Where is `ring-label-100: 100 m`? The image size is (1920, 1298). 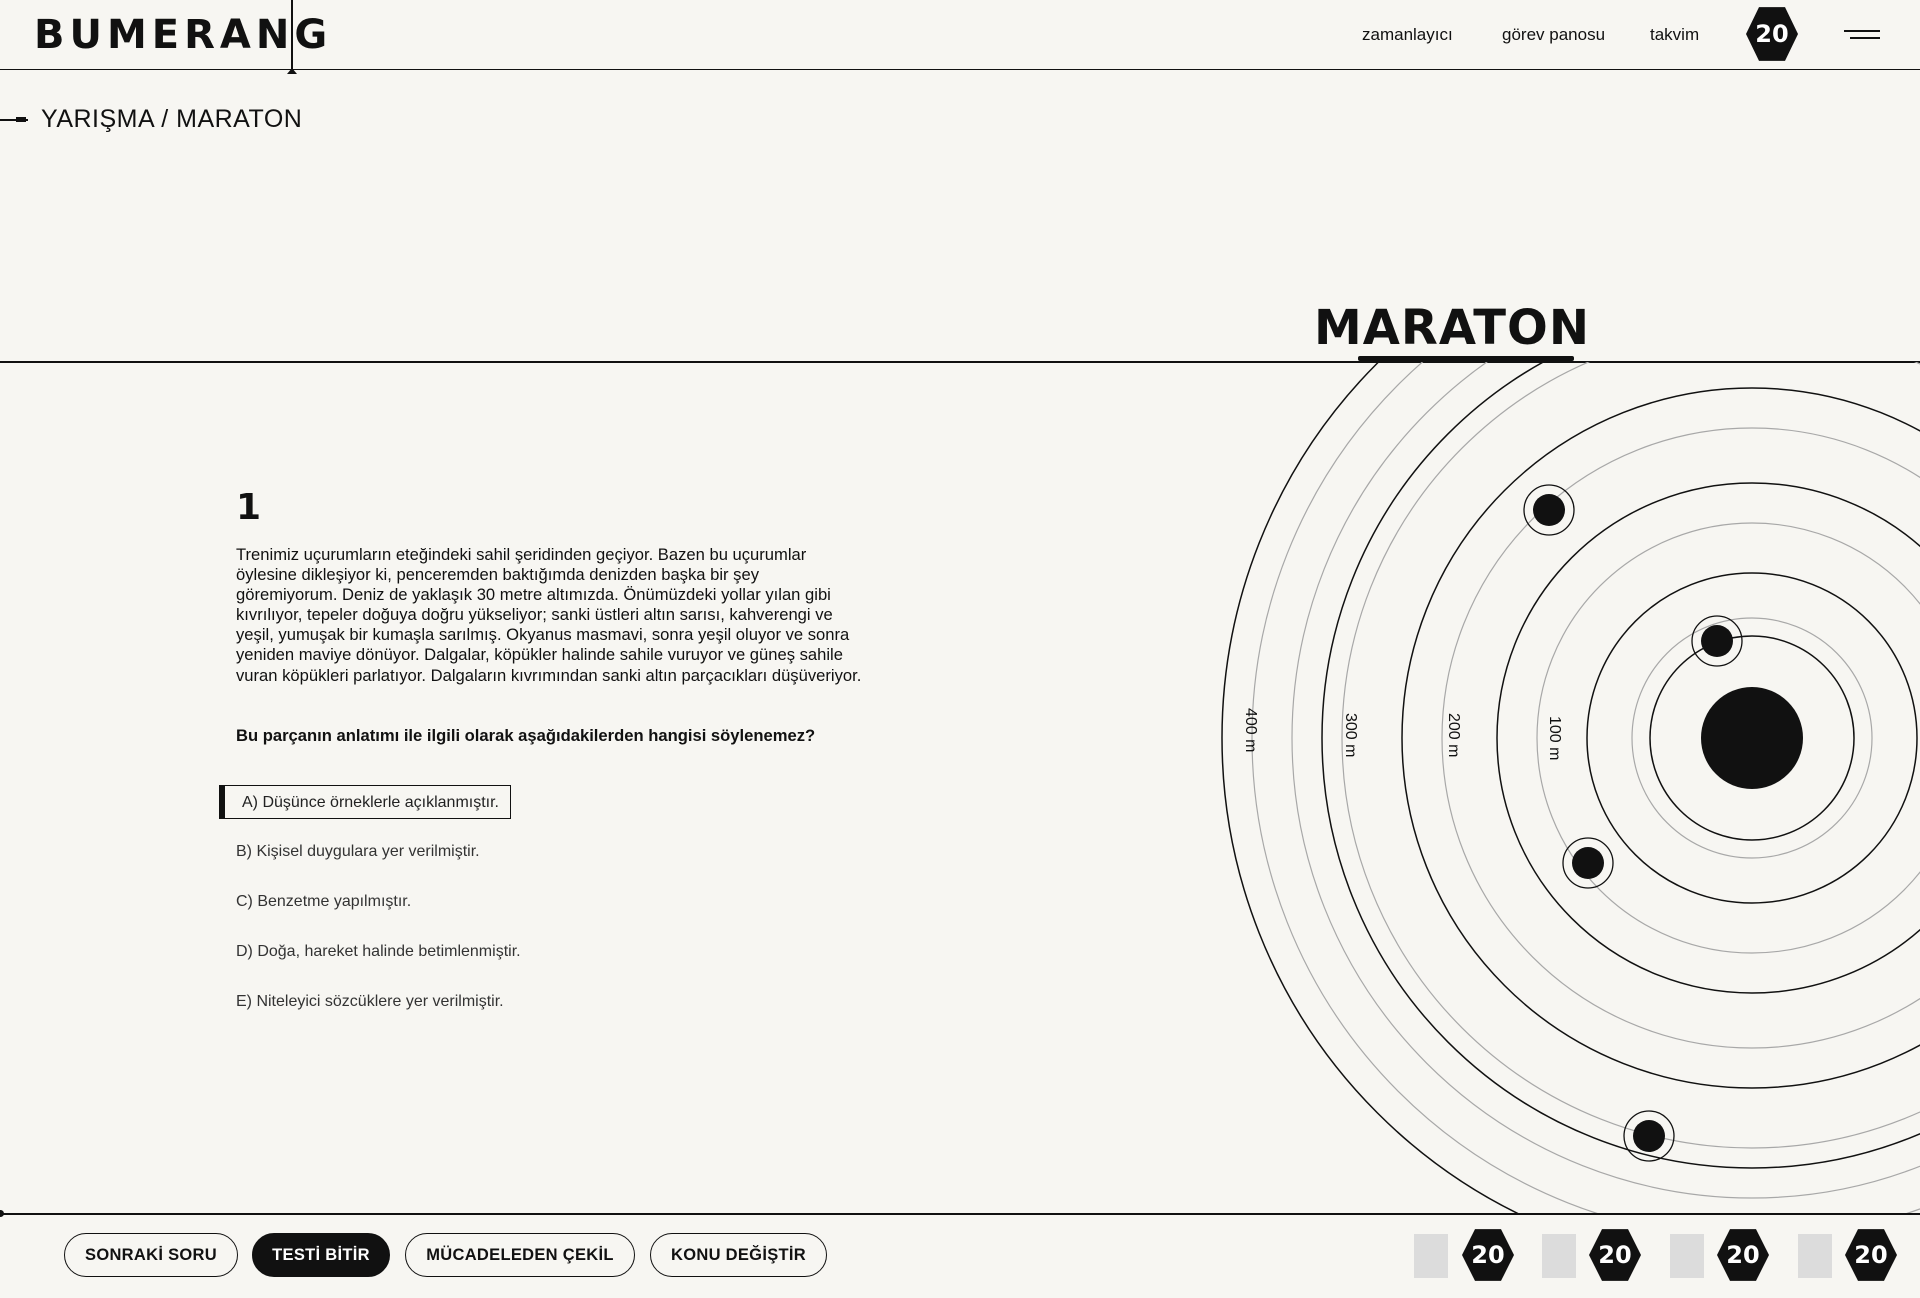
ring-label-100: 100 m is located at coordinates (1554, 738).